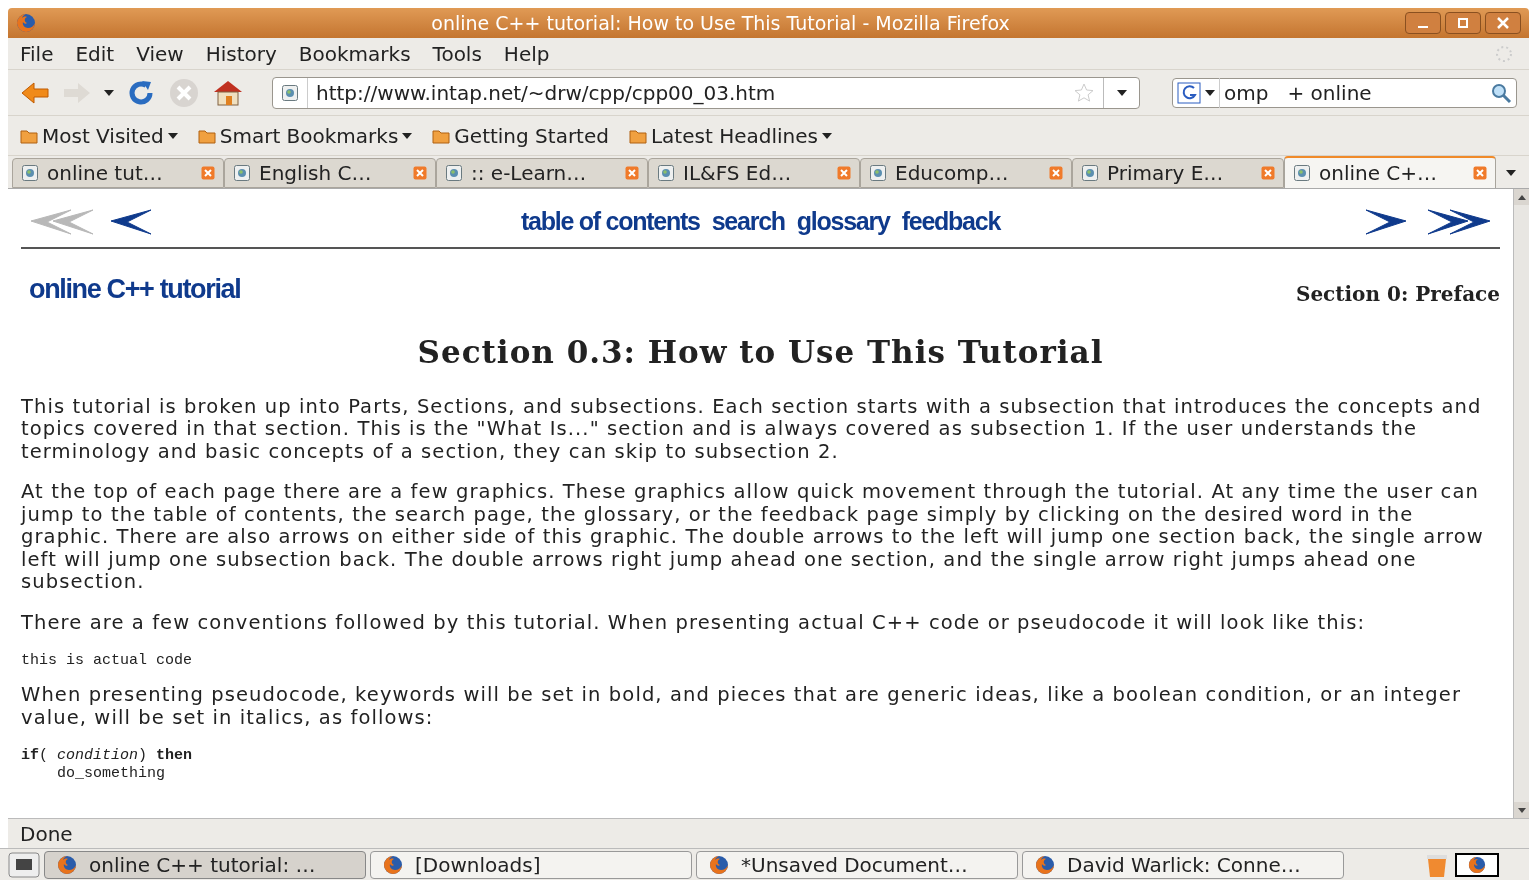 The height and width of the screenshot is (880, 1529). I want to click on section-label: Section 0: Preface, so click(1397, 294).